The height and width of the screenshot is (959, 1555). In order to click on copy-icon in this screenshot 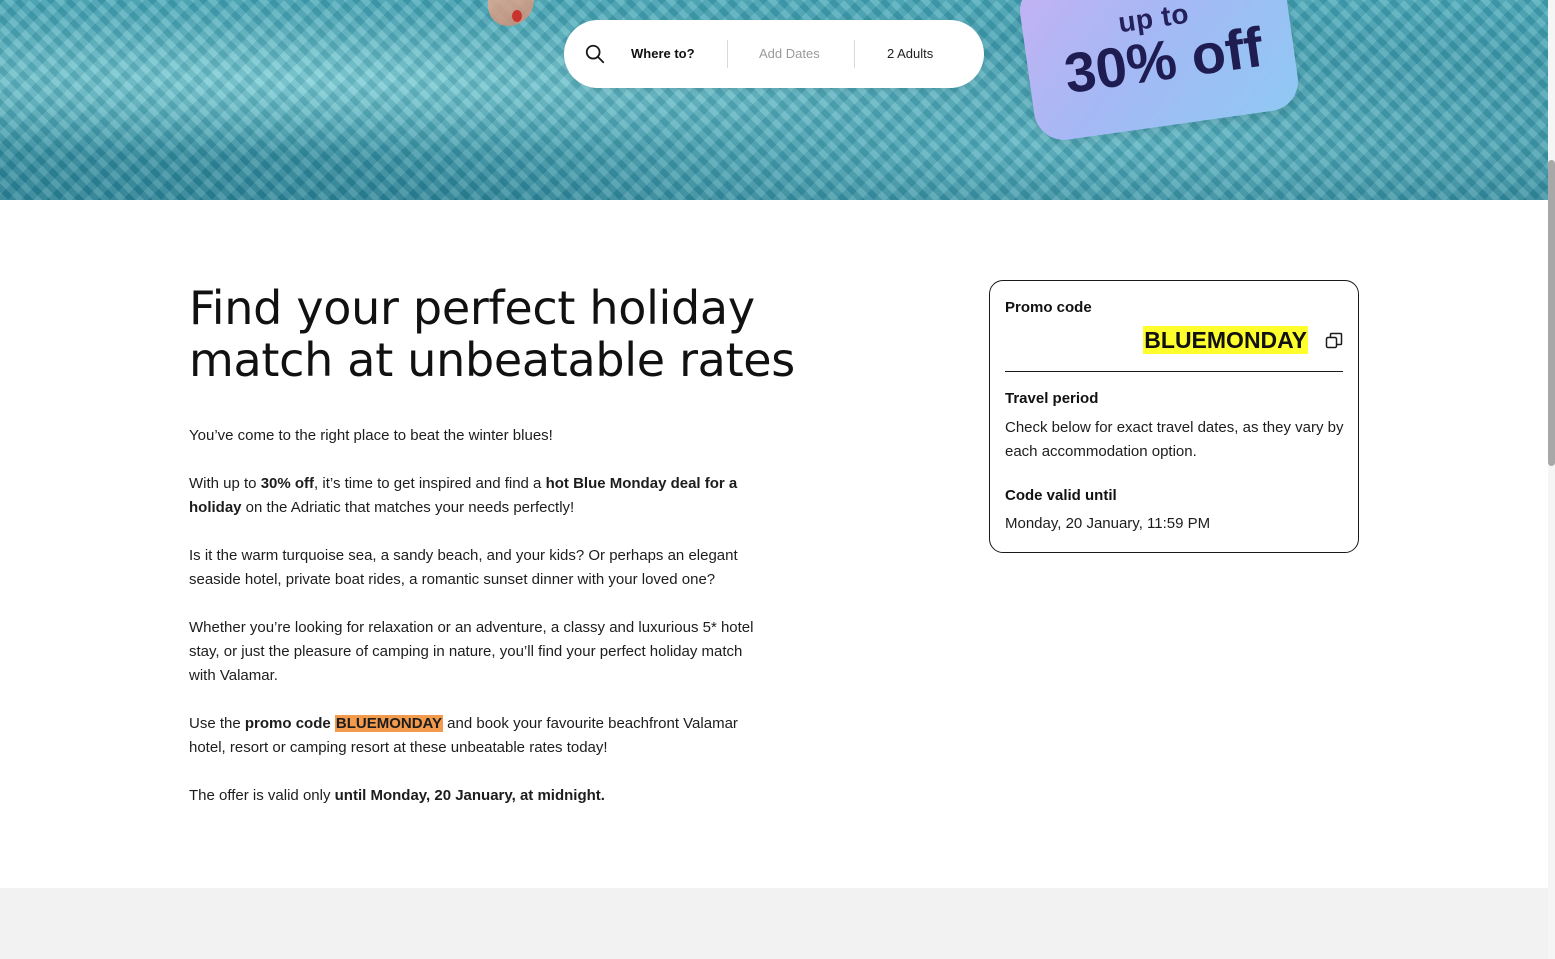, I will do `click(1334, 341)`.